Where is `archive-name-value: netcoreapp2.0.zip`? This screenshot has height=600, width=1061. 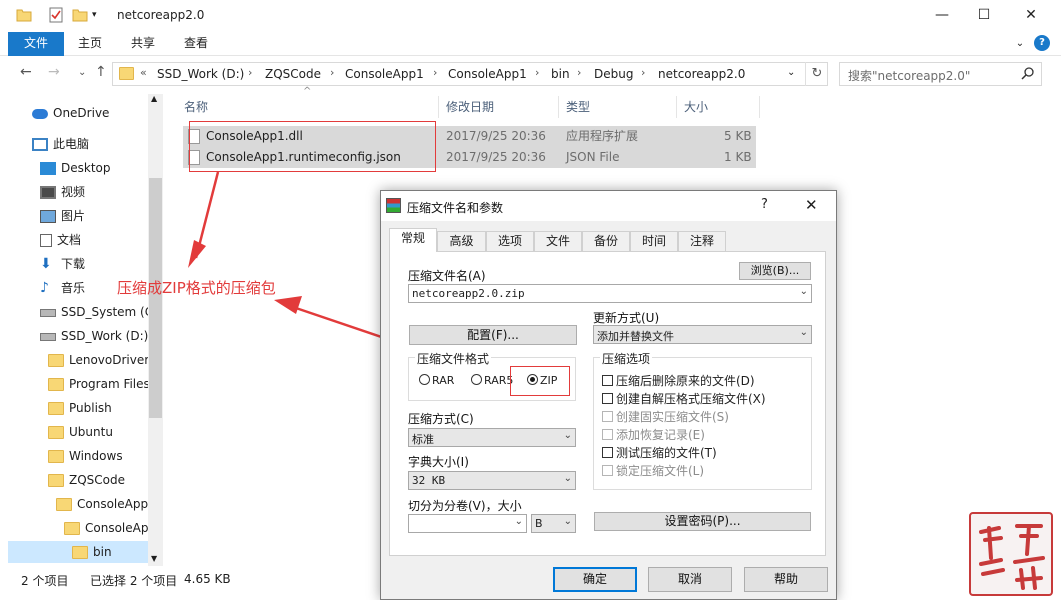 archive-name-value: netcoreapp2.0.zip is located at coordinates (468, 293).